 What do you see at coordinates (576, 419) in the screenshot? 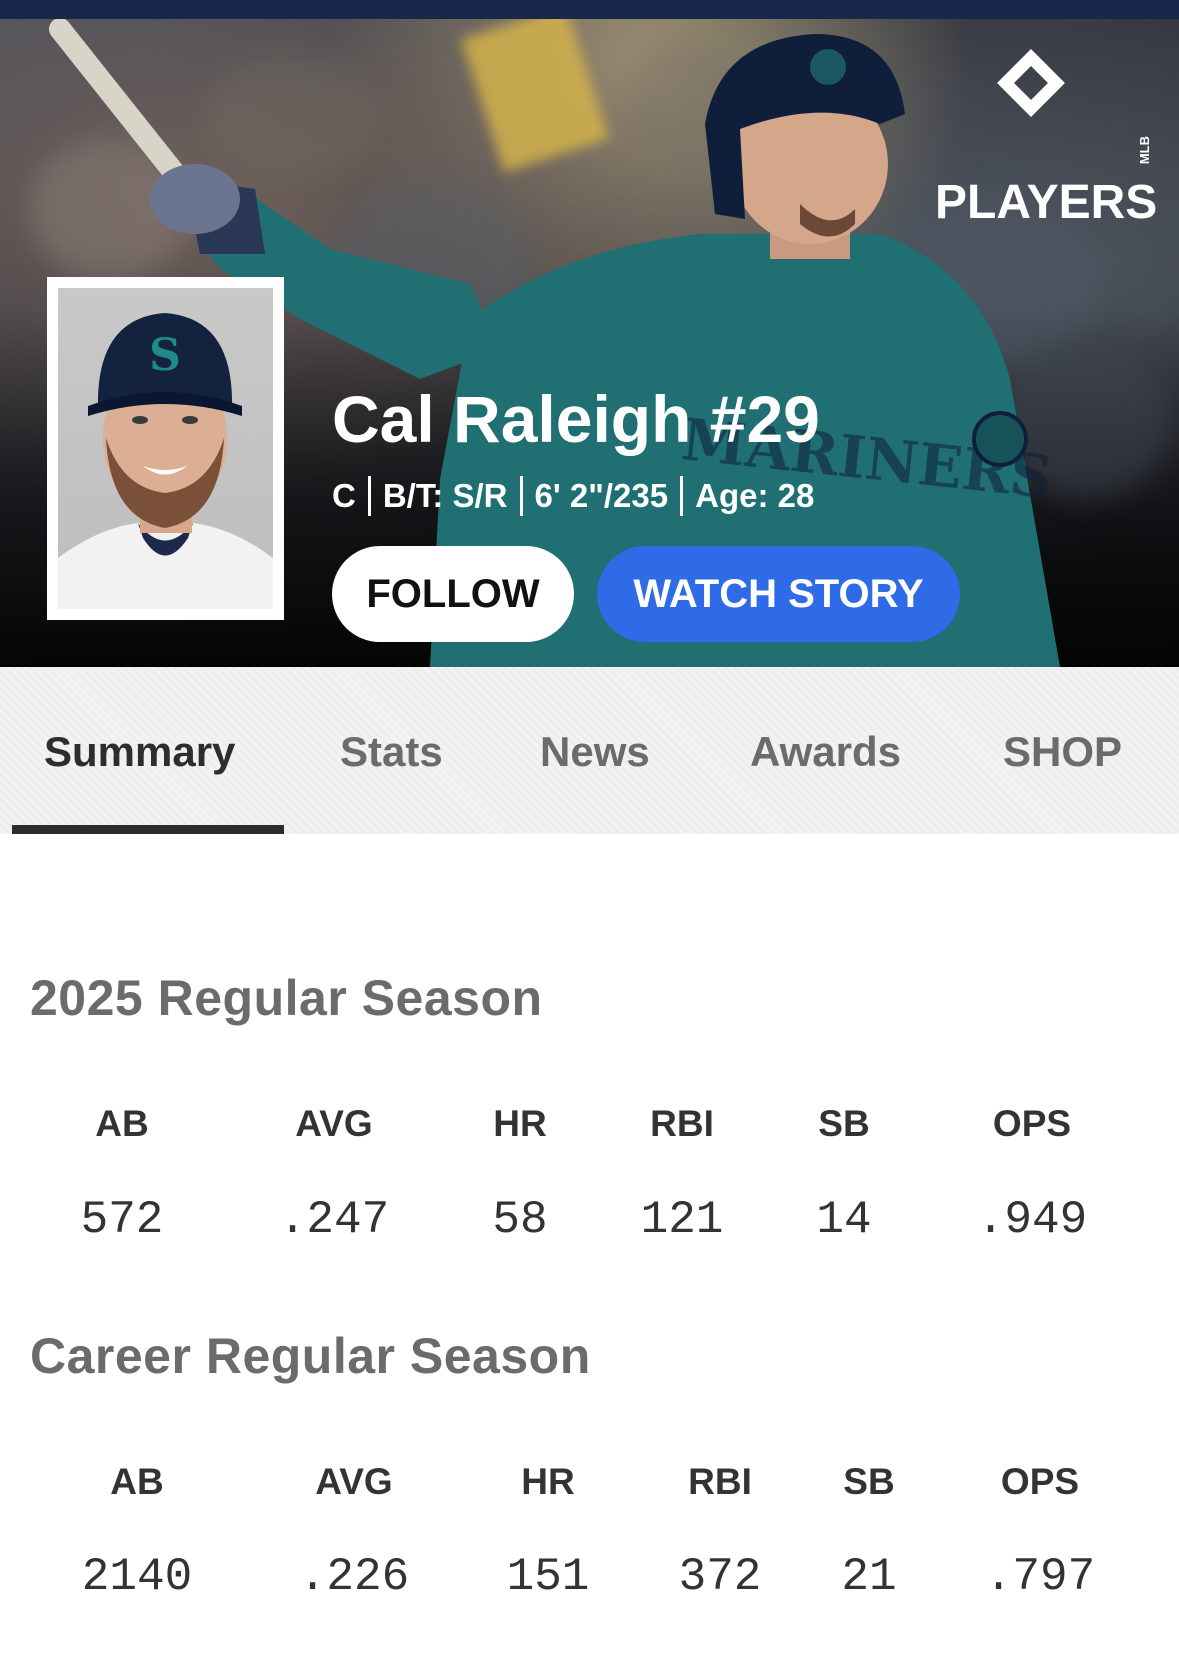
I see `player-name: Cal Raleigh #29` at bounding box center [576, 419].